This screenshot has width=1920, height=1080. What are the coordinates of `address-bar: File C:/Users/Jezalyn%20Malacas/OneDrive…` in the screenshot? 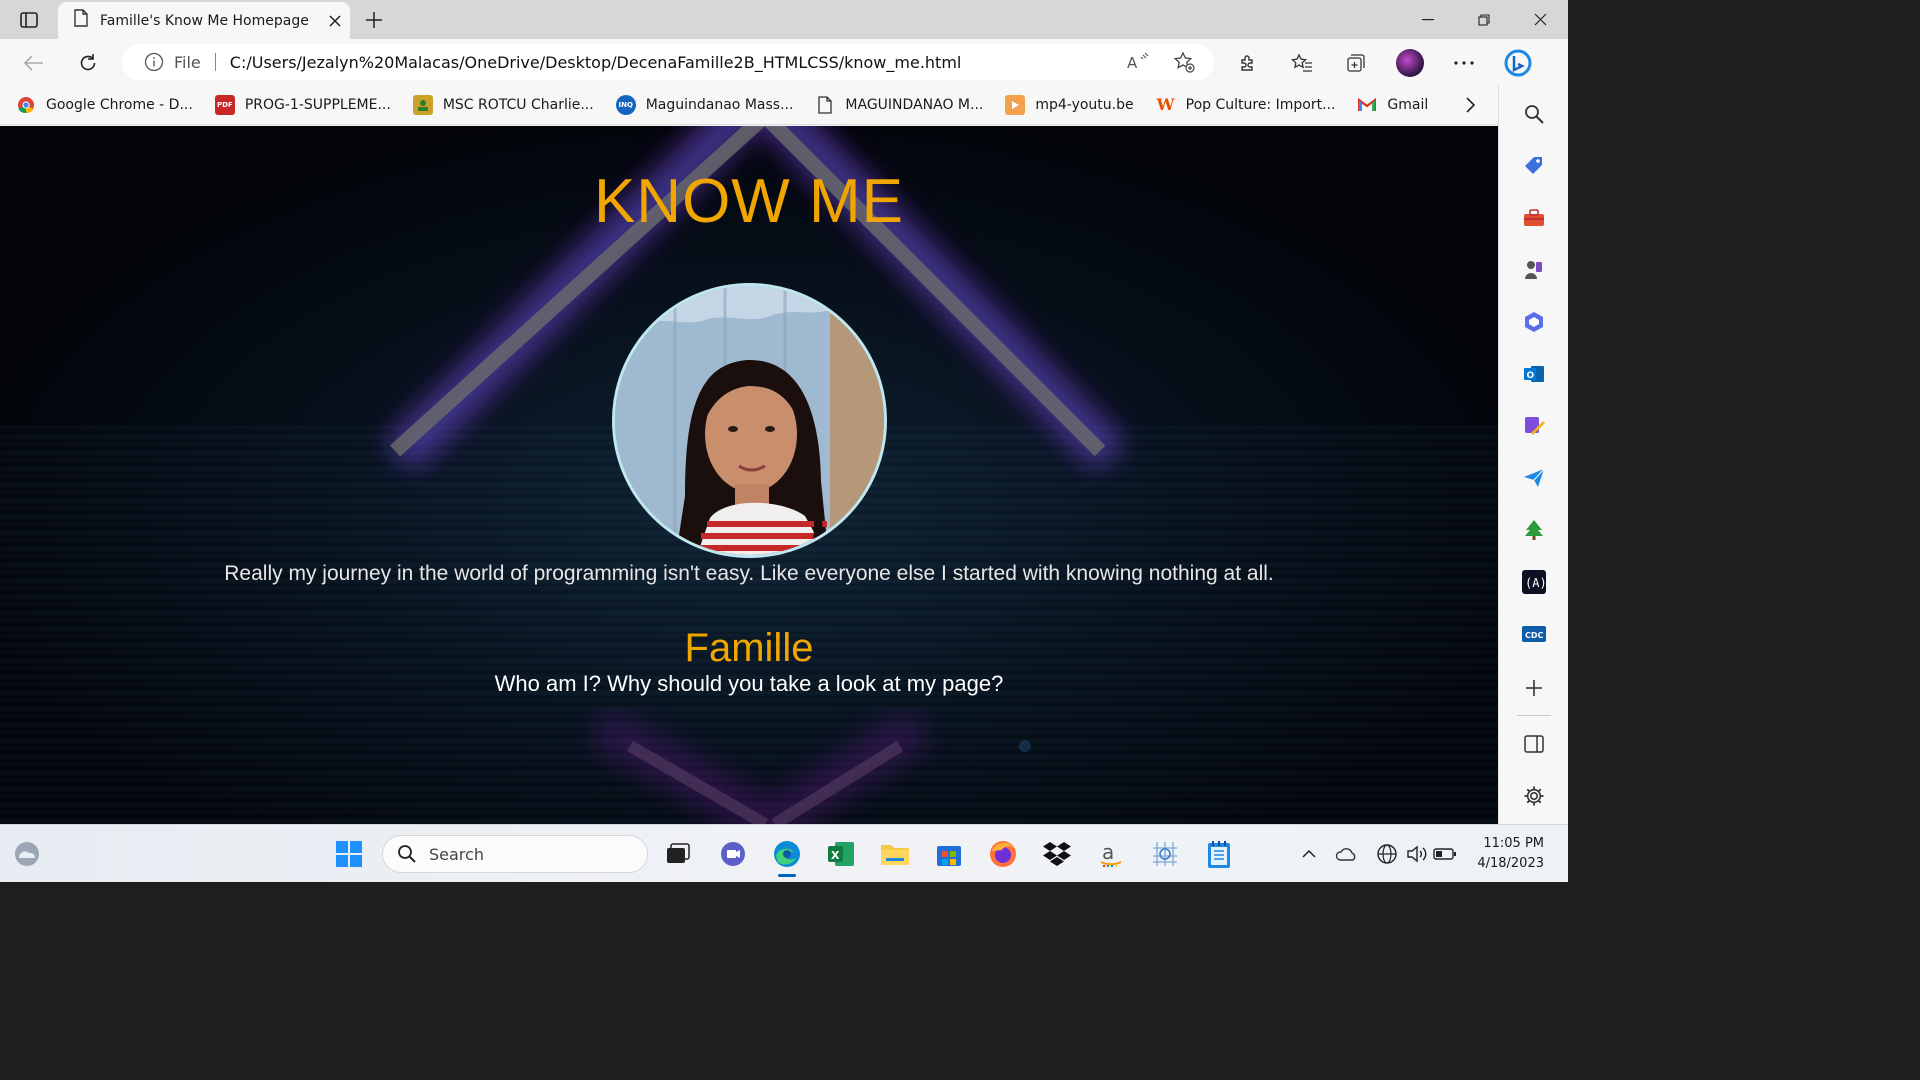 It's located at (668, 62).